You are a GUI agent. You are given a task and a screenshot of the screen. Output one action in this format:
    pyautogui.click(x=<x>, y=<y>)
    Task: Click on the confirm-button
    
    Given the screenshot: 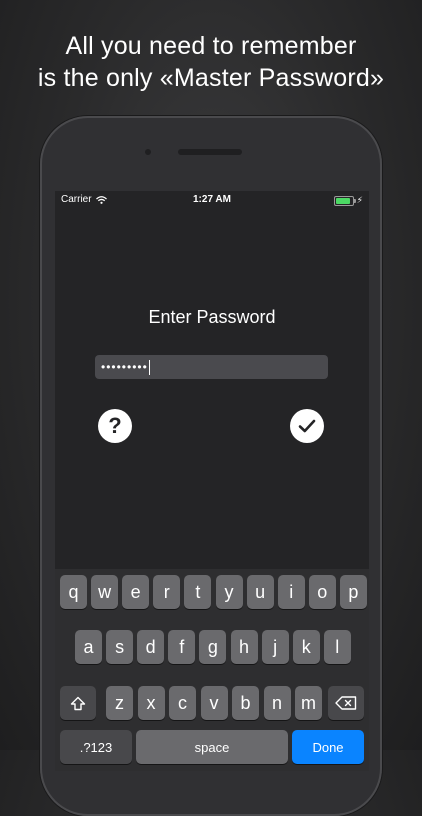 What is the action you would take?
    pyautogui.click(x=307, y=426)
    